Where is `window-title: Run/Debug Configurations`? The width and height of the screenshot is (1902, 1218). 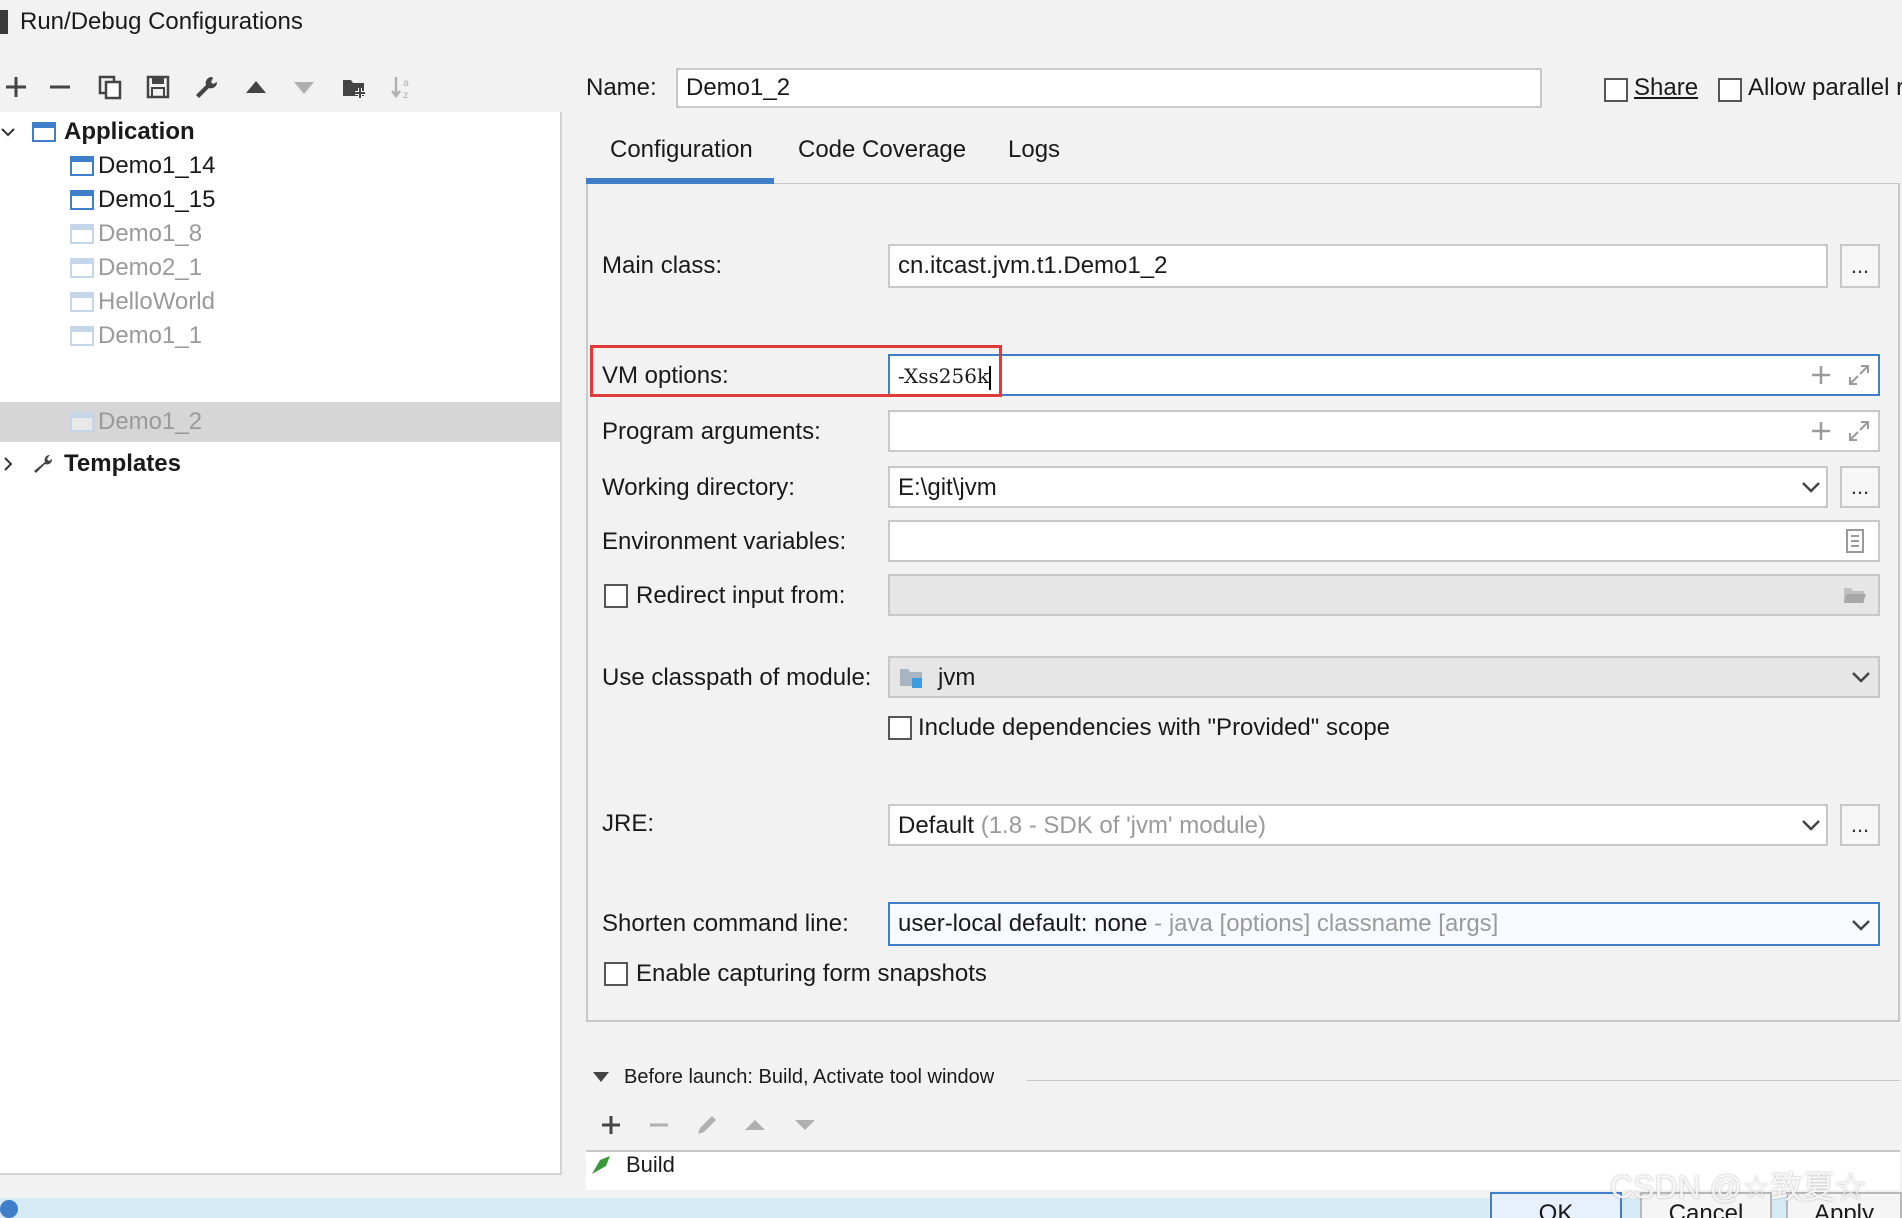
window-title: Run/Debug Configurations is located at coordinates (161, 21).